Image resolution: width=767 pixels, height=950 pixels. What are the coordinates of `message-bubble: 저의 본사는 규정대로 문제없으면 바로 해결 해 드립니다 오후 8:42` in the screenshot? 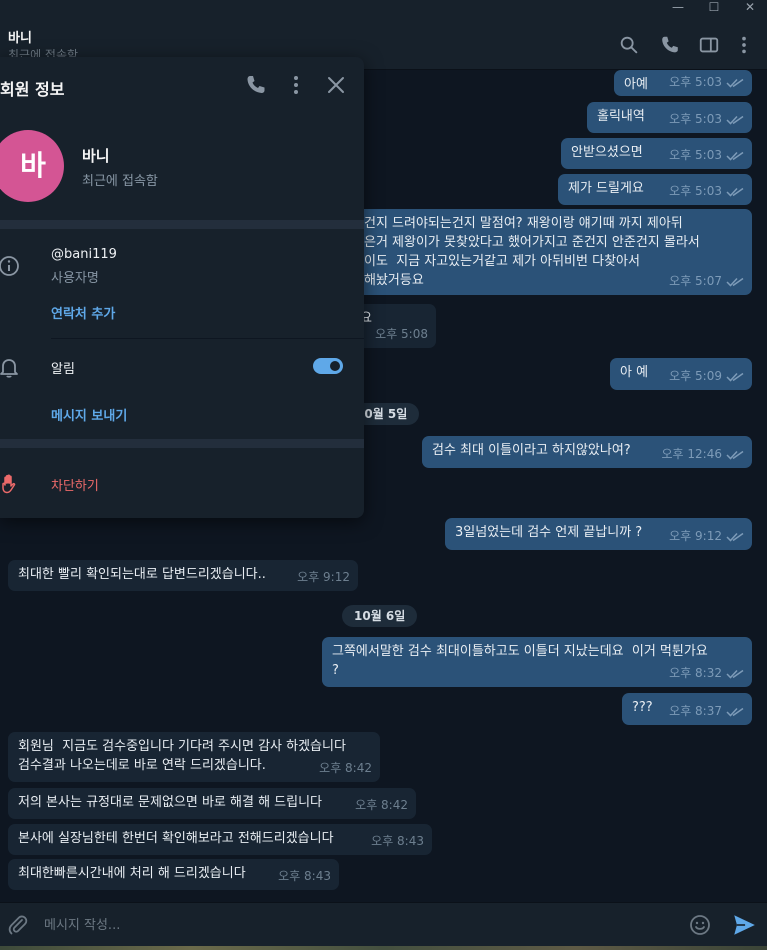 It's located at (212, 803).